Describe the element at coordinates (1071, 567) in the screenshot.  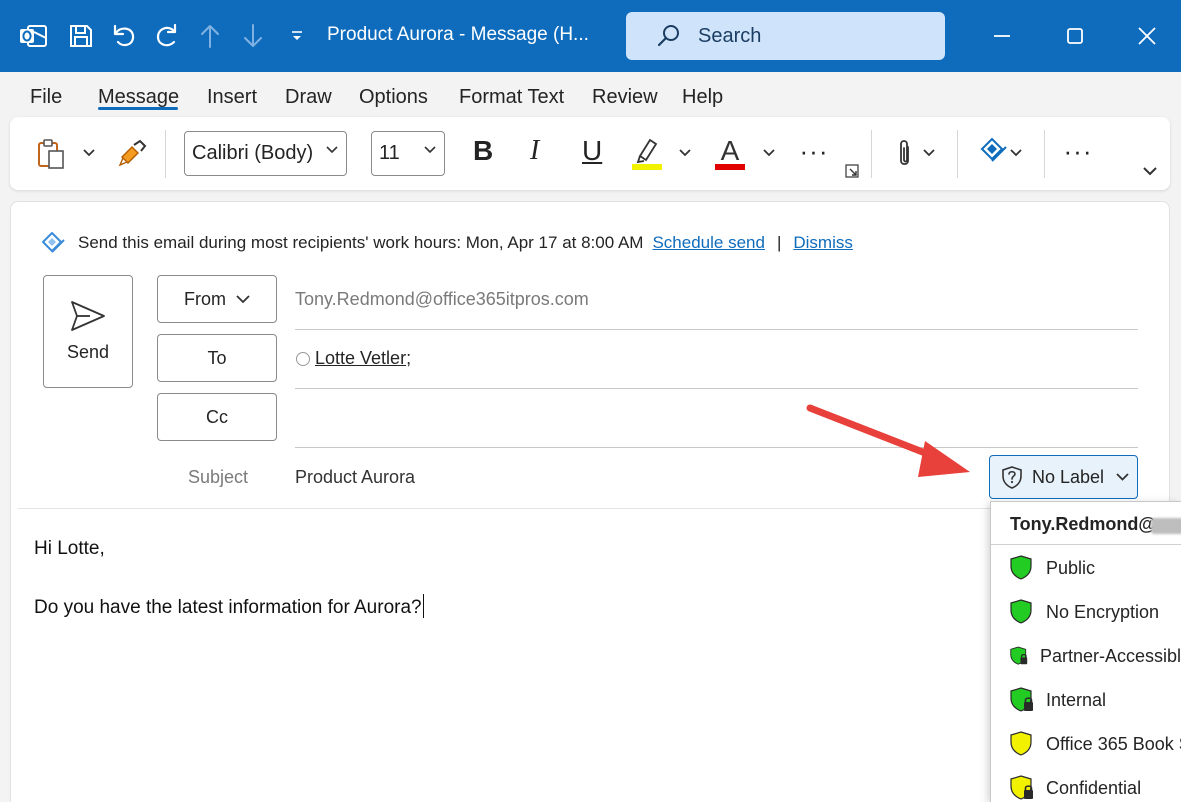
I see `sensitivity-option-label: Public` at that location.